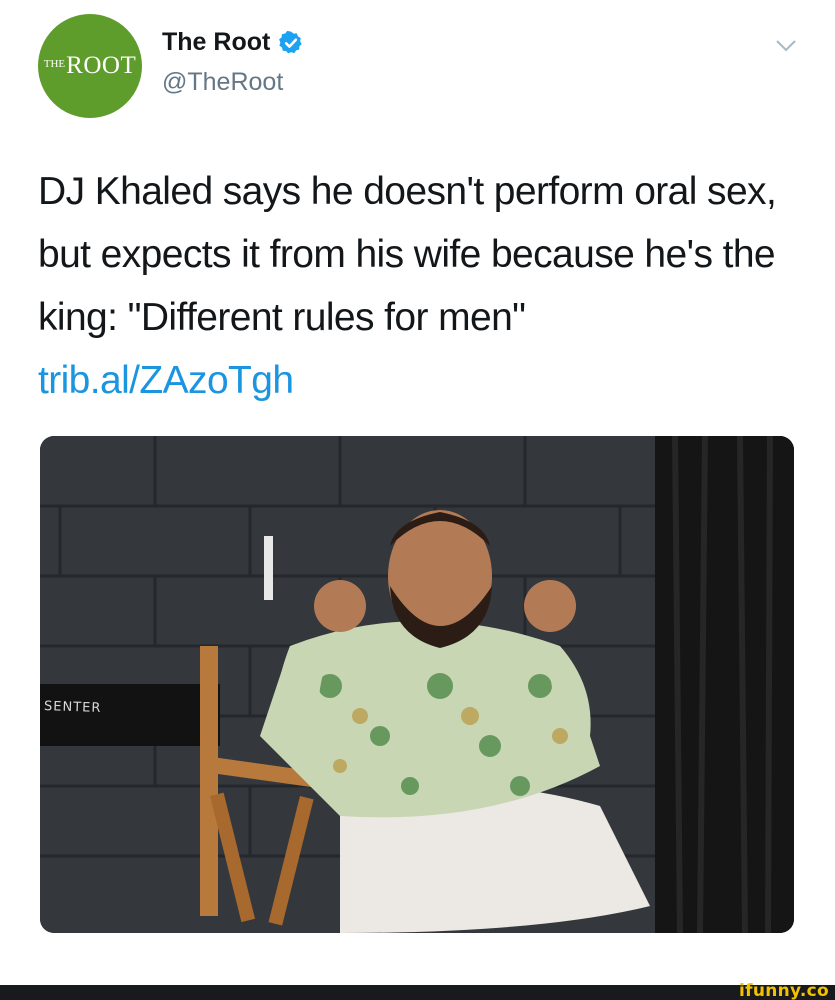 This screenshot has width=835, height=1000. Describe the element at coordinates (784, 990) in the screenshot. I see `watermark-logo: ifunny.co` at that location.